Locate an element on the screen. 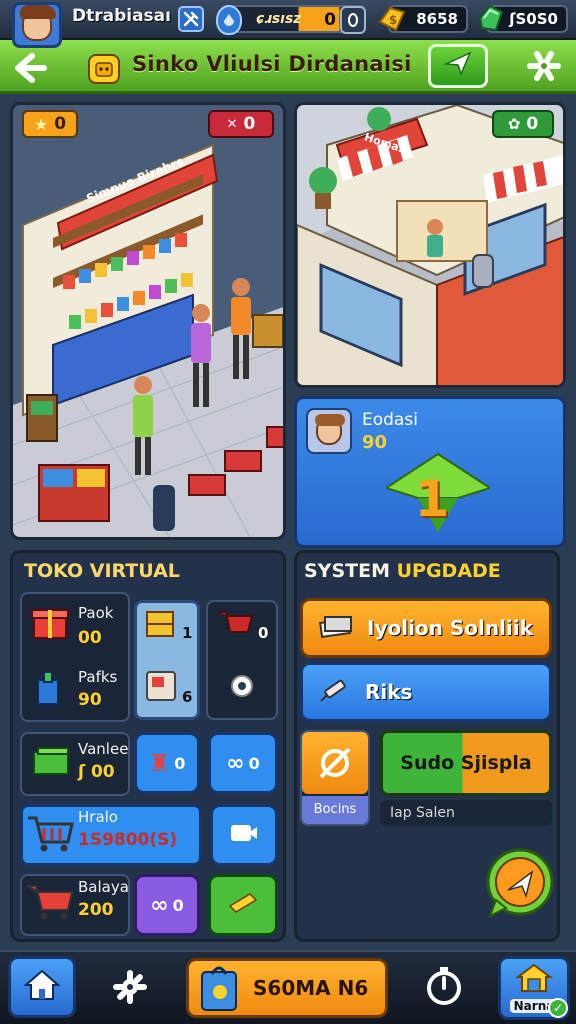  link-purple-icon: ∞ is located at coordinates (159, 905).